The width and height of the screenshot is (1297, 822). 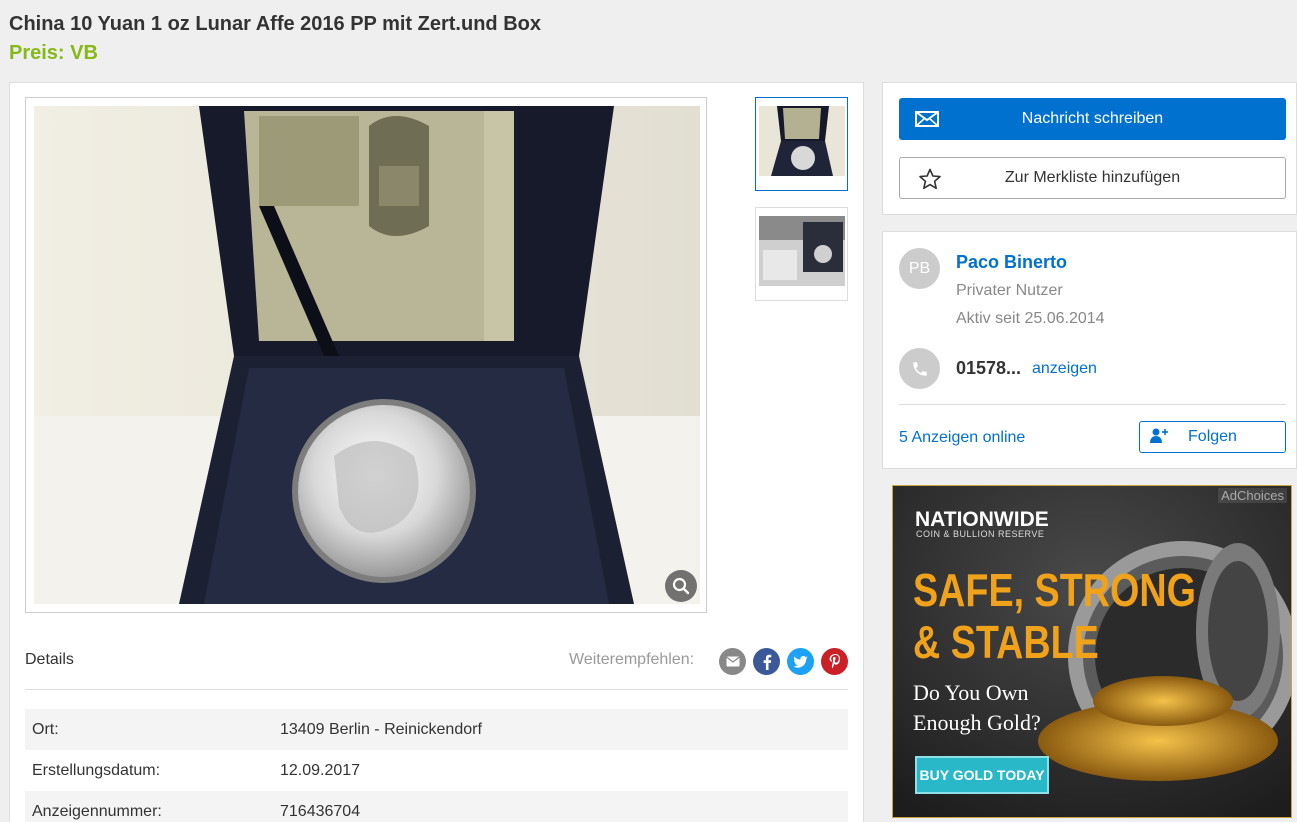 What do you see at coordinates (930, 179) in the screenshot?
I see `star-icon` at bounding box center [930, 179].